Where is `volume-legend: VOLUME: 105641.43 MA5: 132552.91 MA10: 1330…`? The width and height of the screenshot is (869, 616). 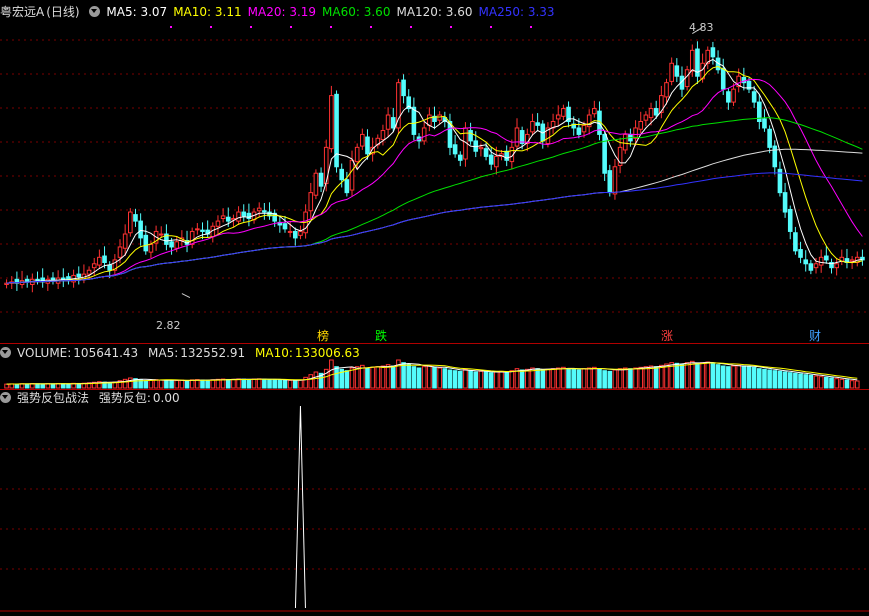 volume-legend: VOLUME: 105641.43 MA5: 132552.91 MA10: 1330… is located at coordinates (183, 353).